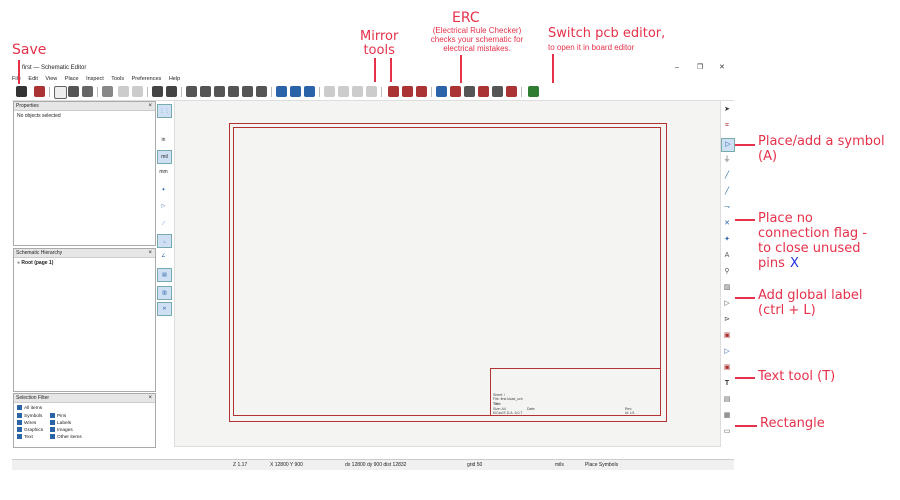  I want to click on navigate-up-icon, so click(295, 91).